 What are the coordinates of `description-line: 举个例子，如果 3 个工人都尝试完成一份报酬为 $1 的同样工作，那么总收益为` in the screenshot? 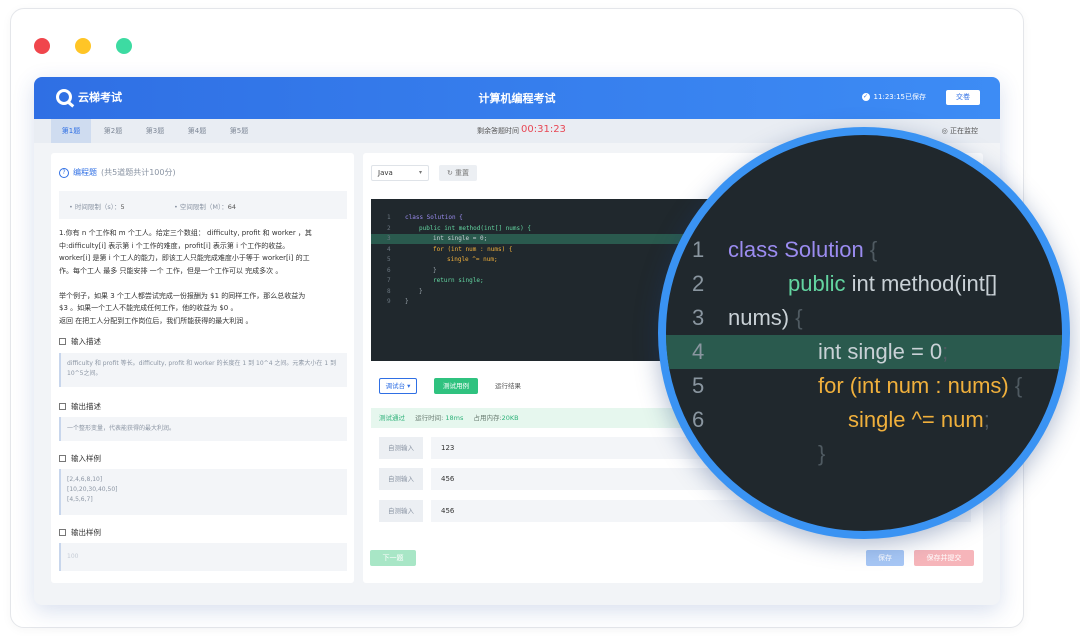 It's located at (182, 295).